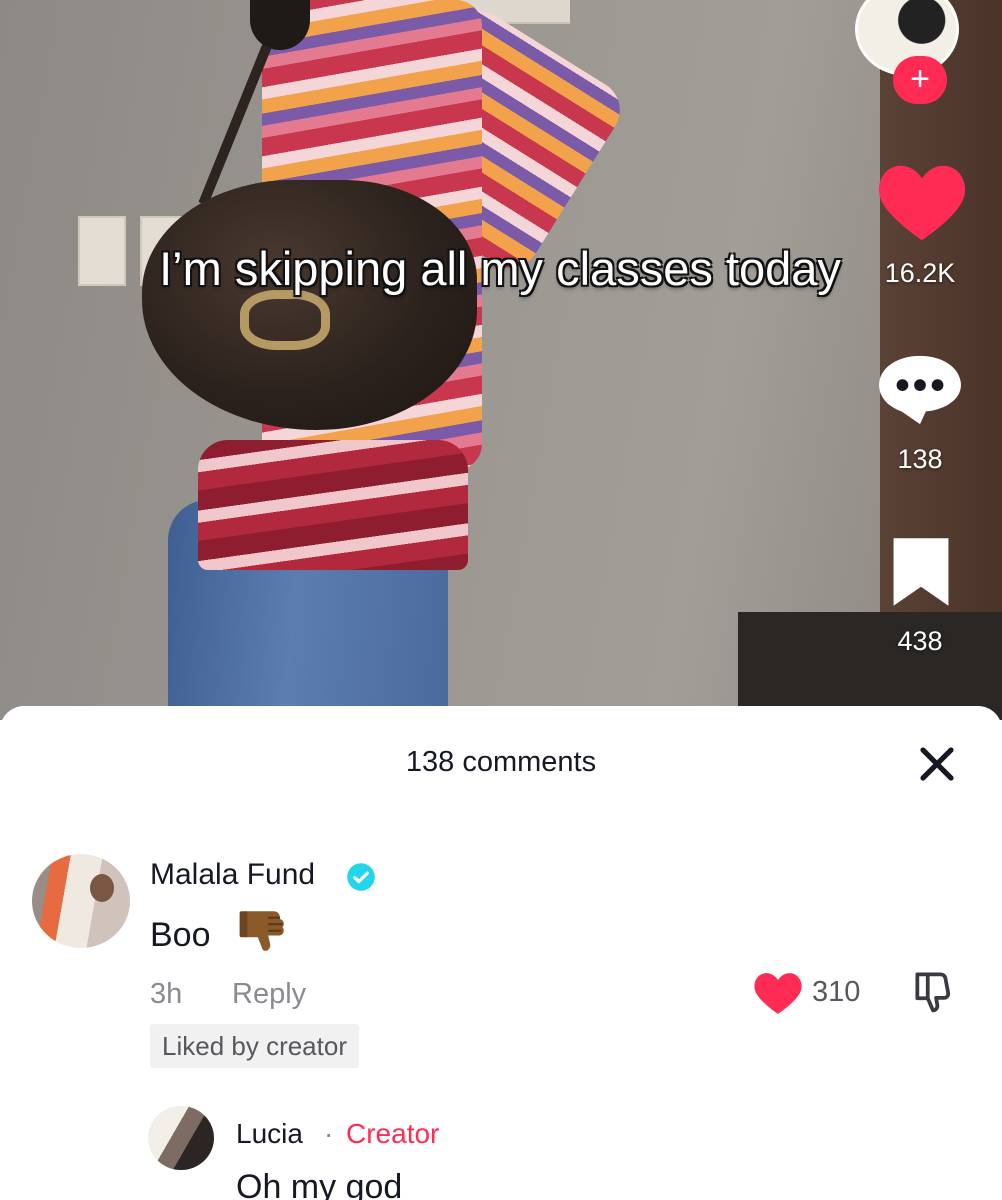  I want to click on comment-text: Boo, so click(180, 935).